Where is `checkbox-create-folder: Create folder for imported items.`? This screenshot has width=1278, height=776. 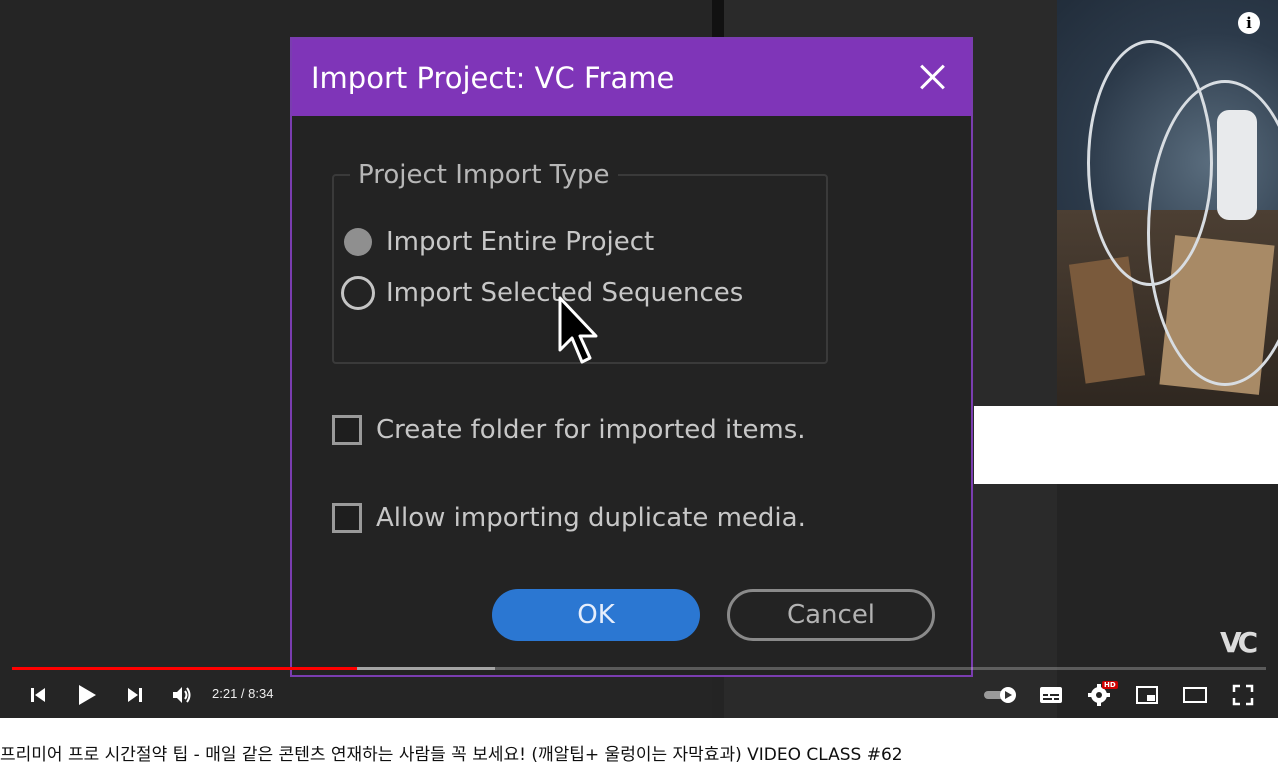 checkbox-create-folder: Create folder for imported items. is located at coordinates (569, 430).